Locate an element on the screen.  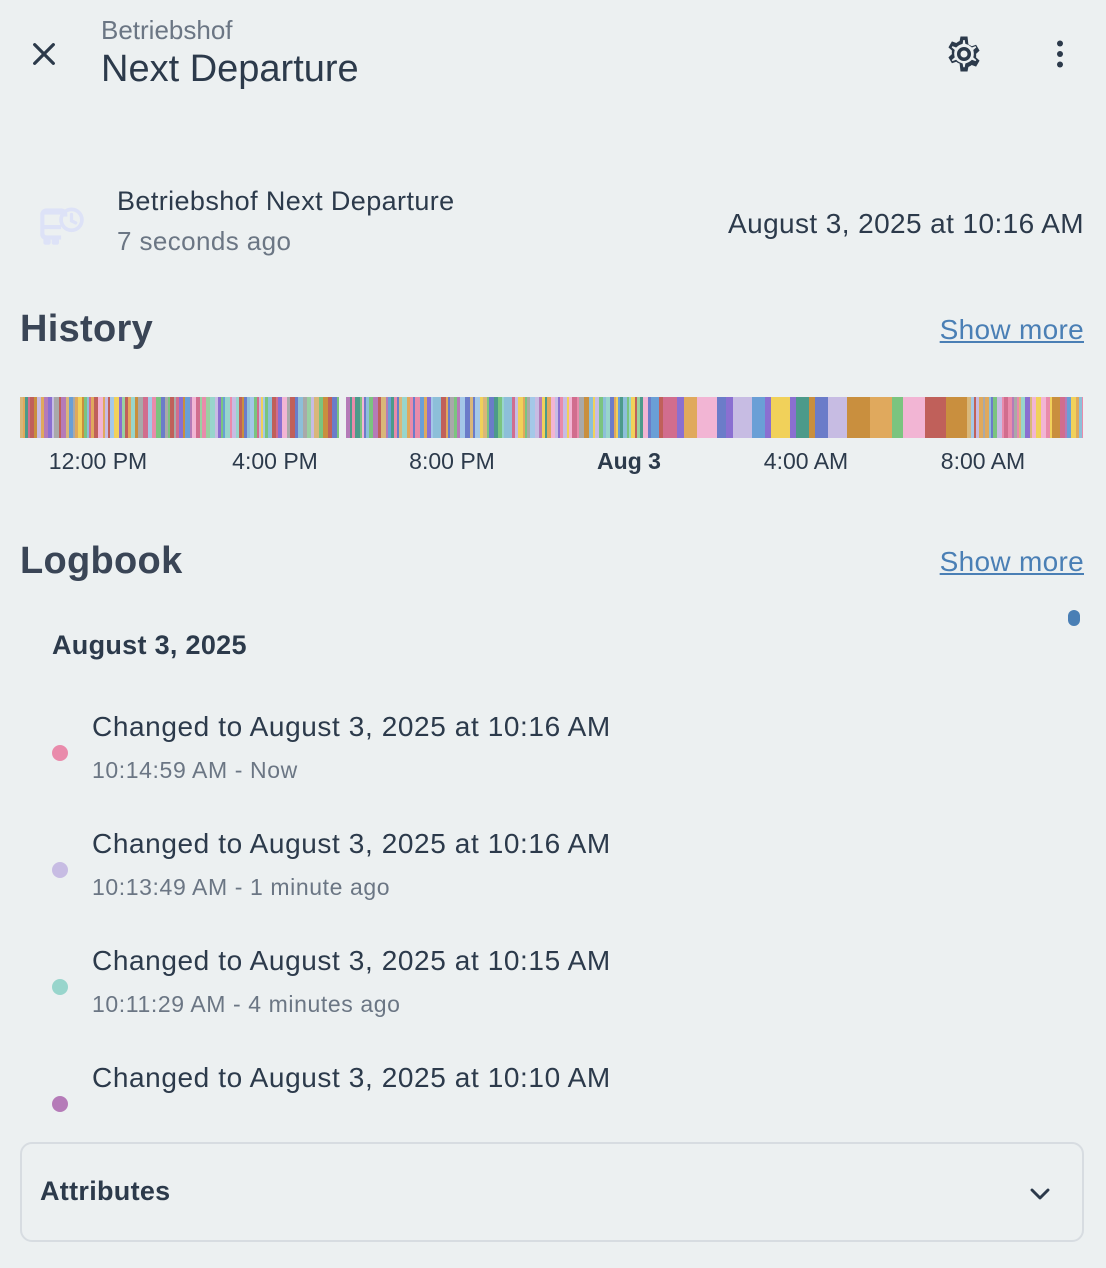
entity-last-changed: 7 seconds ago is located at coordinates (204, 241).